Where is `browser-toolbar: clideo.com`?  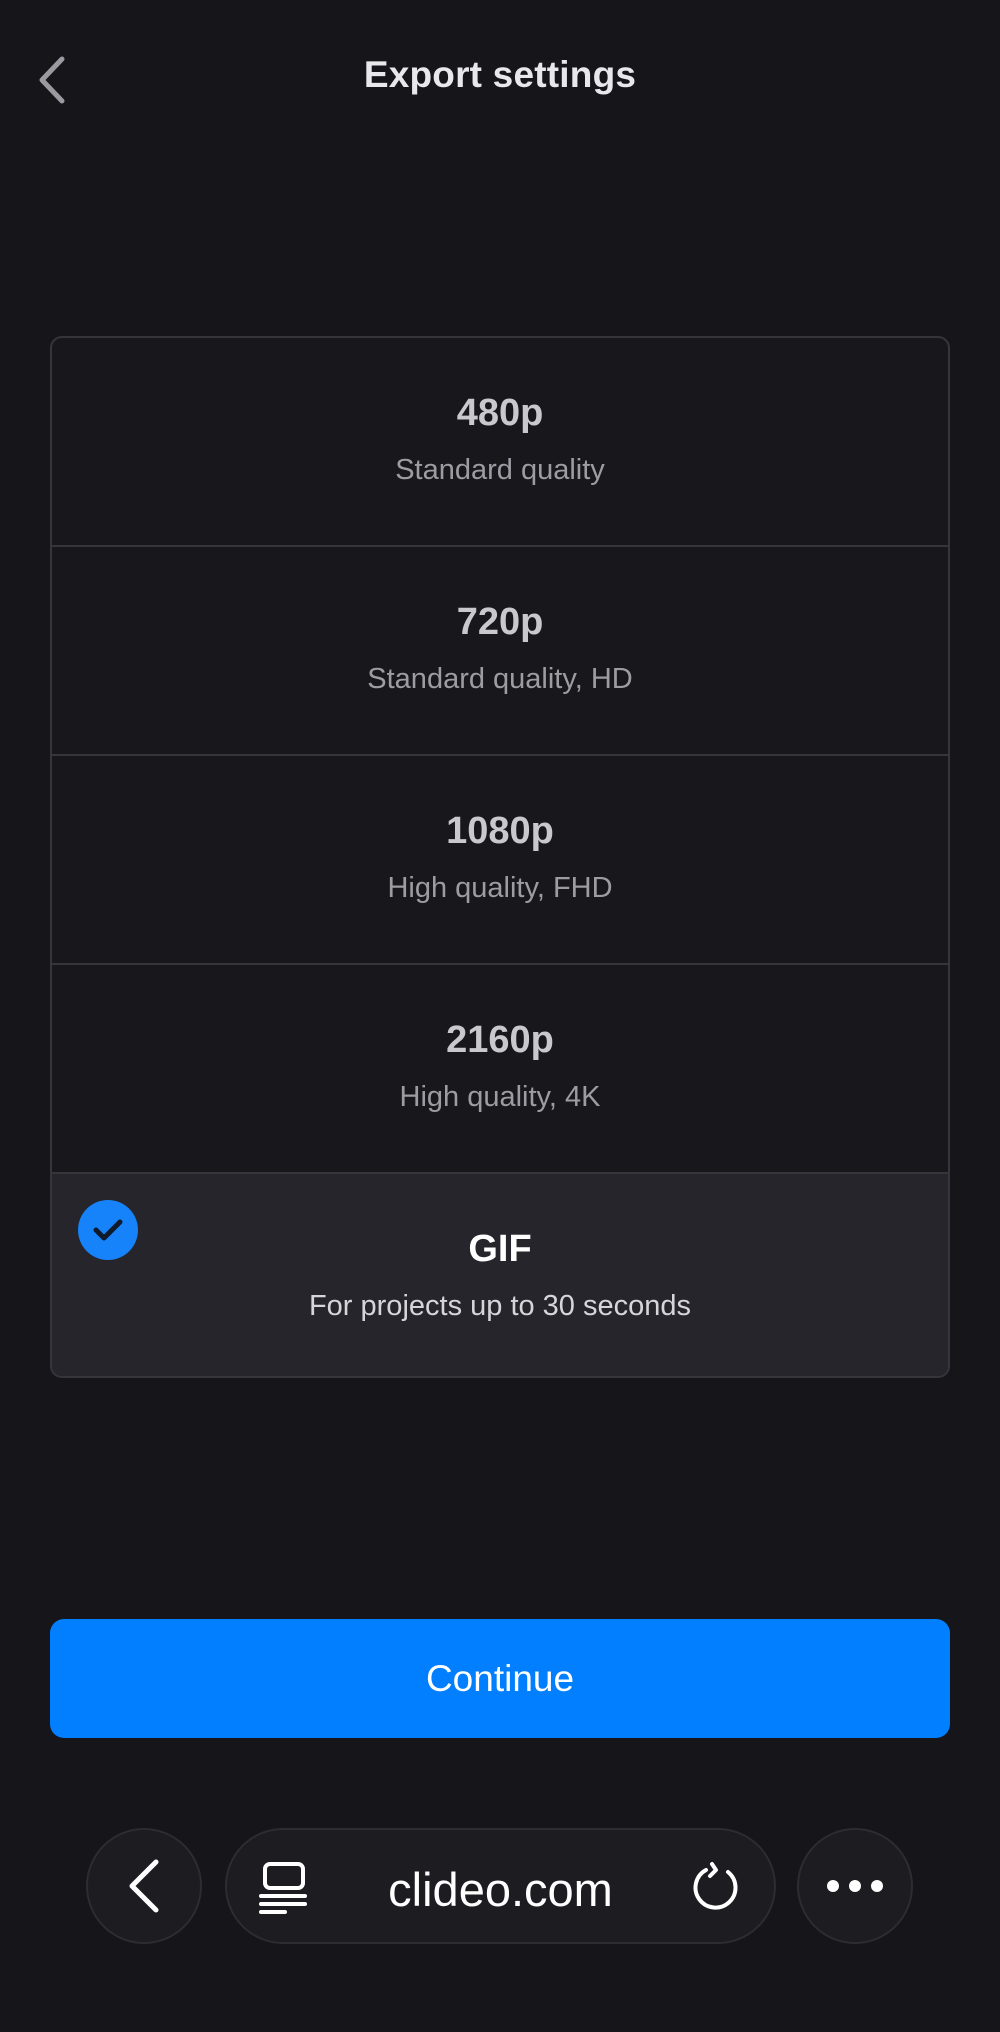
browser-toolbar: clideo.com is located at coordinates (500, 1890).